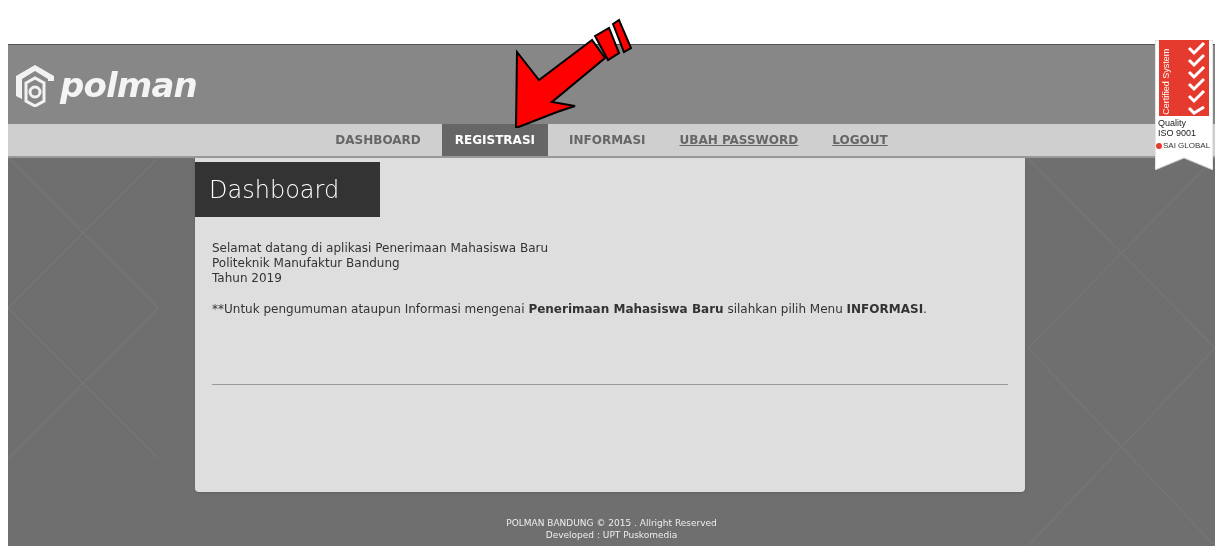  Describe the element at coordinates (1159, 146) in the screenshot. I see `dot-icon` at that location.